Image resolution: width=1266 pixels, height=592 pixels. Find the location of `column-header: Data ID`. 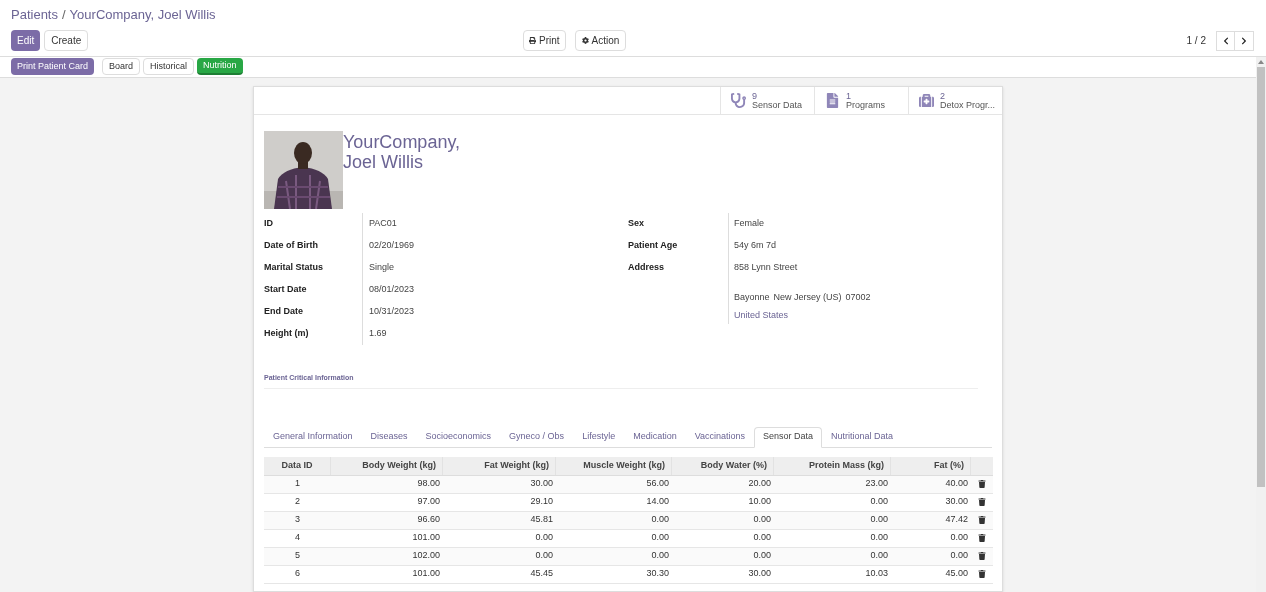

column-header: Data ID is located at coordinates (297, 465).